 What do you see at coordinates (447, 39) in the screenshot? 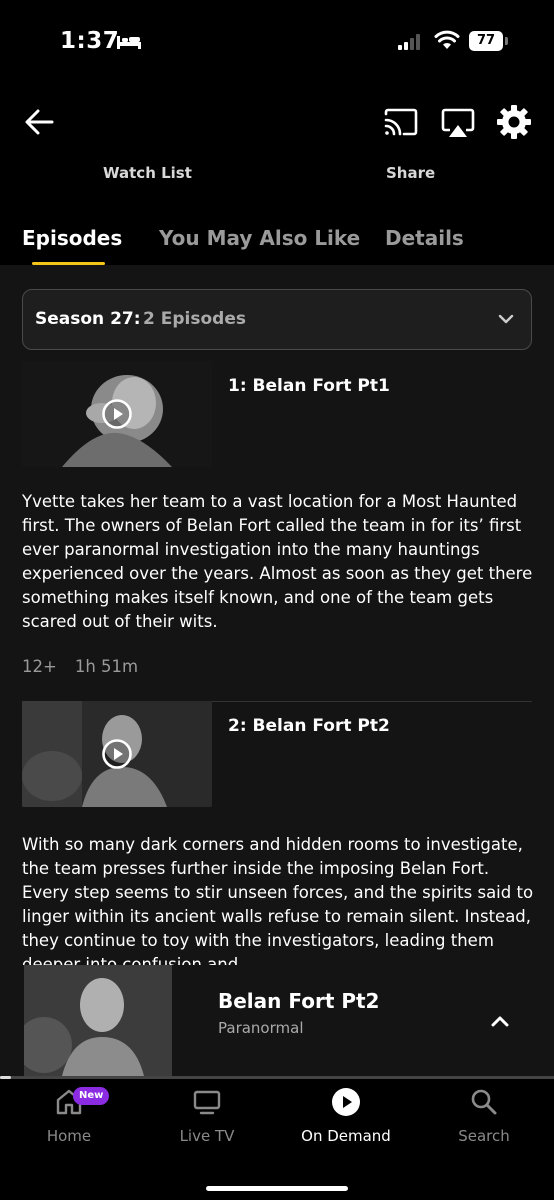
I see `wifi-icon` at bounding box center [447, 39].